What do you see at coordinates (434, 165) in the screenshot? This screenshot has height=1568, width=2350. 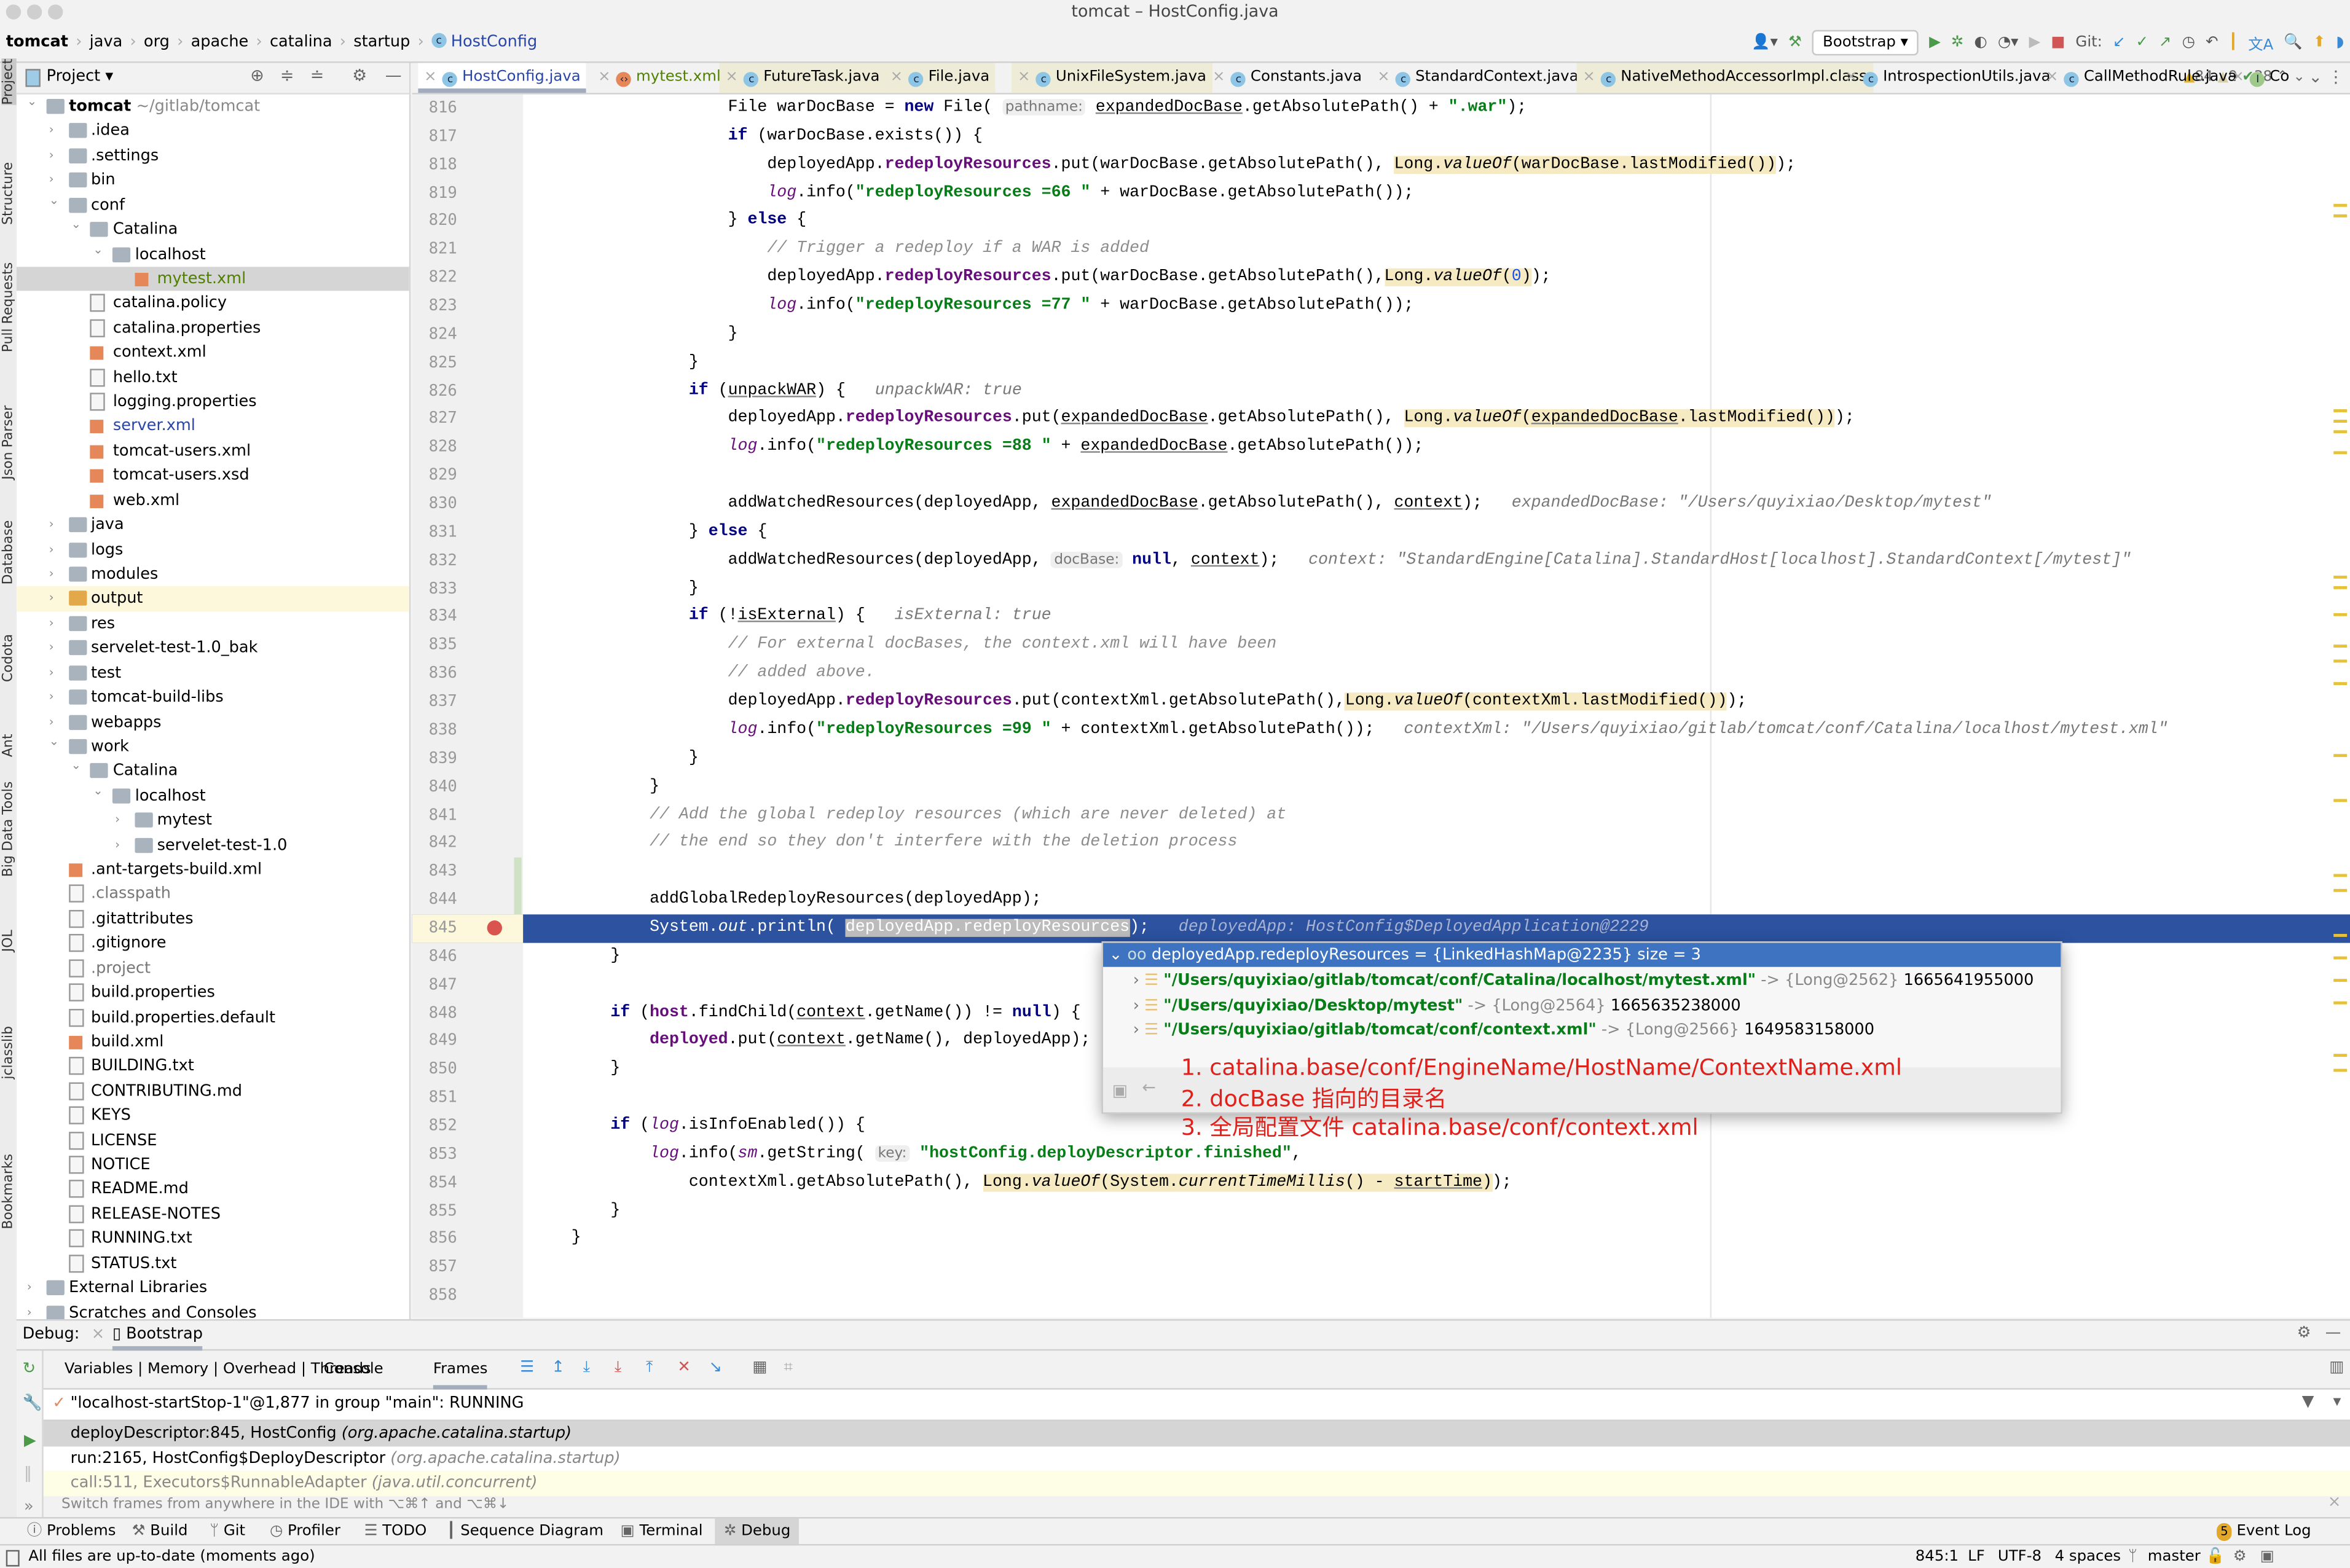 I see `line-number: 818` at bounding box center [434, 165].